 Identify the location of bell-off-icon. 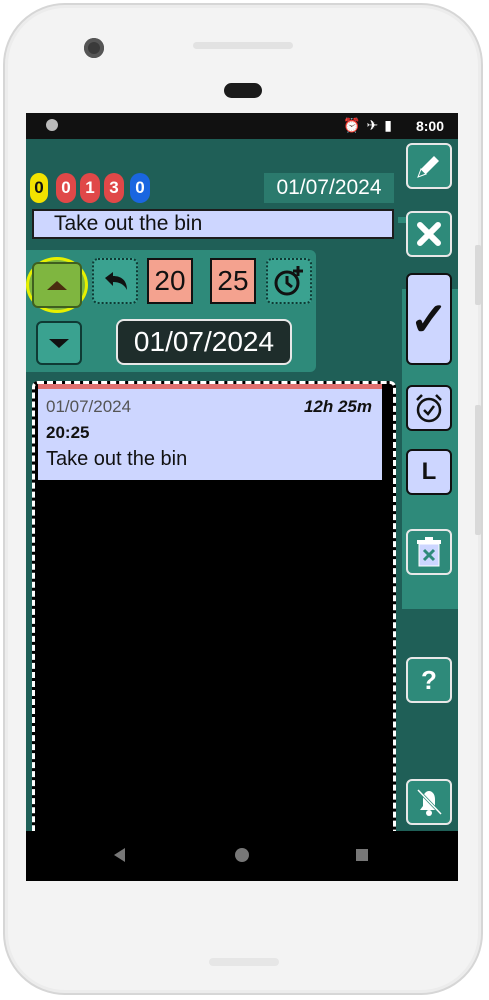
(429, 802).